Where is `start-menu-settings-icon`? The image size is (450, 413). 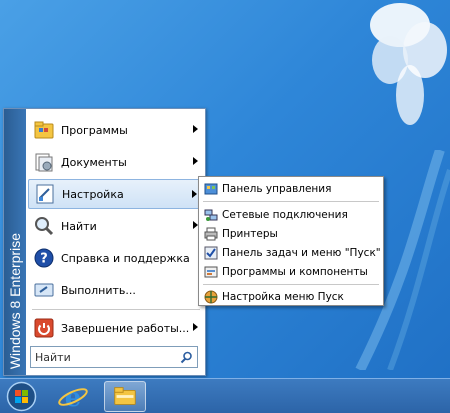
start-menu-settings-icon is located at coordinates (211, 296).